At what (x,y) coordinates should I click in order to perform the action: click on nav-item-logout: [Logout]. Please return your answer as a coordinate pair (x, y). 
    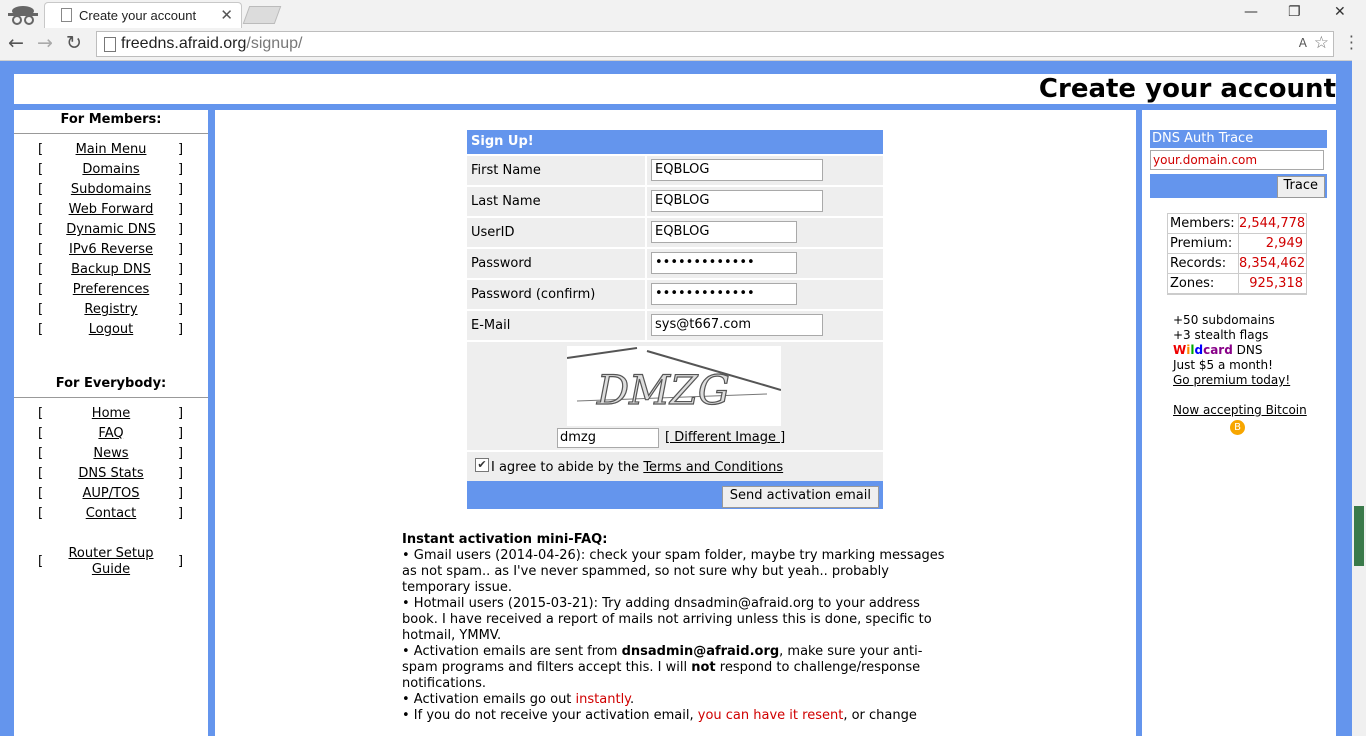
    Looking at the image, I should click on (111, 332).